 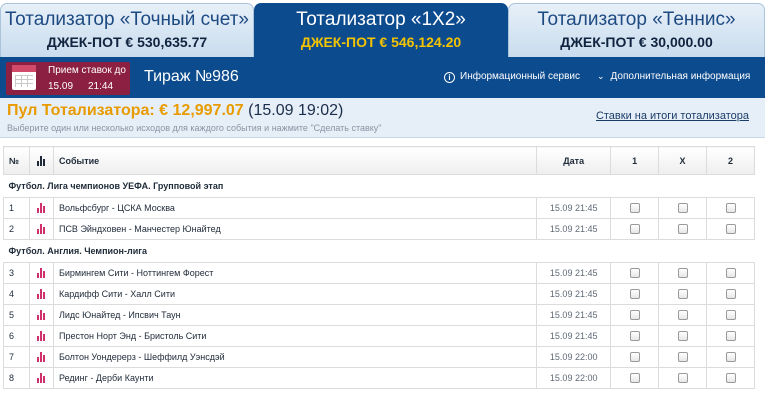 I want to click on event-name: Рединг - Дерби Каунти, so click(x=295, y=378).